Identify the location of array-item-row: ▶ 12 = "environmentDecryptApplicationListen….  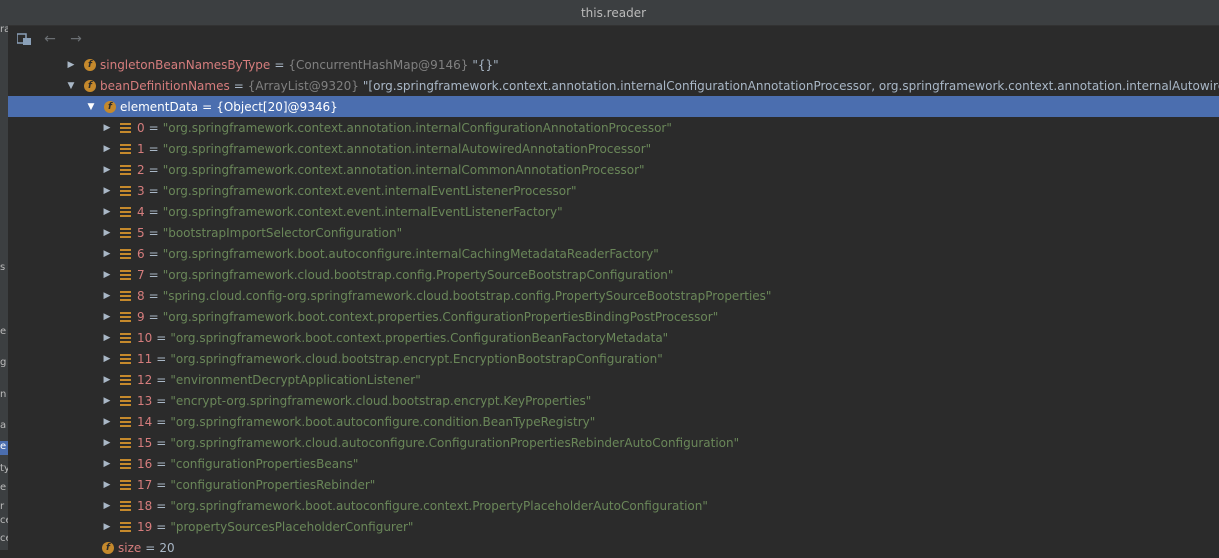
(613, 379).